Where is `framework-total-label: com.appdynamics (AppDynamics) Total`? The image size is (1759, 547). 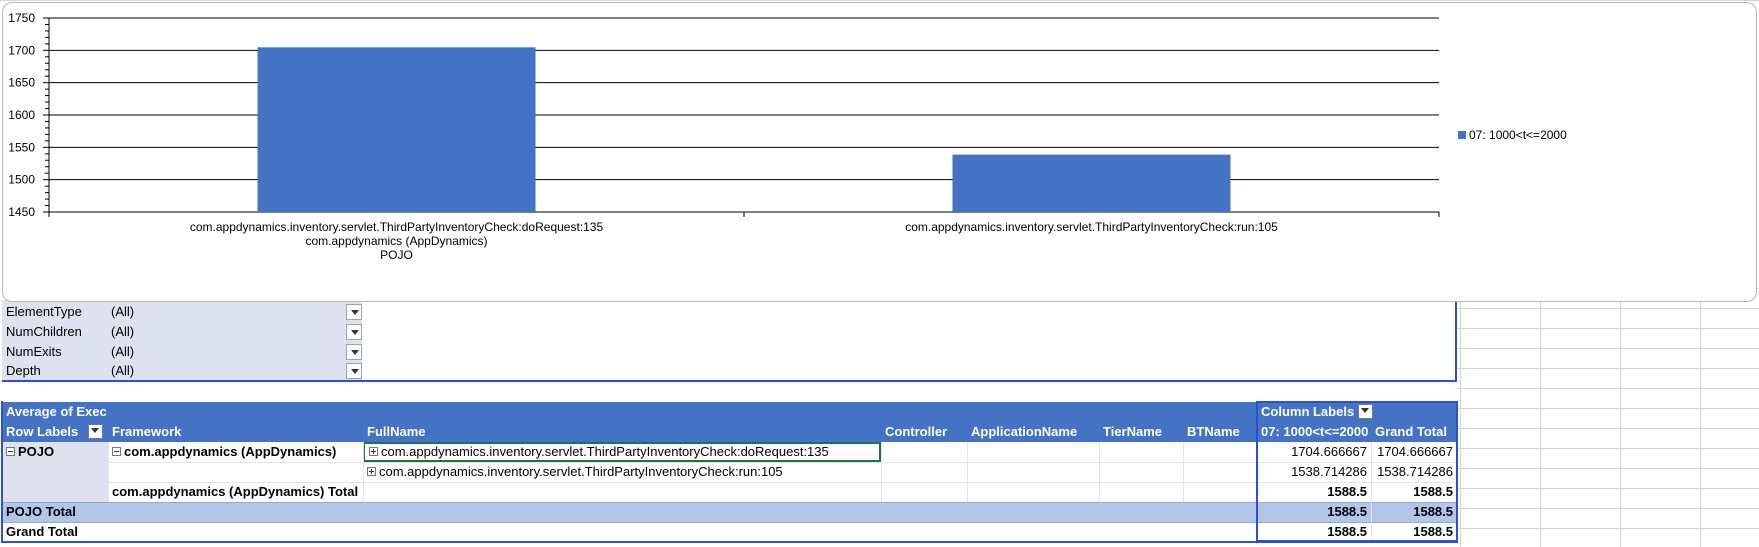 framework-total-label: com.appdynamics (AppDynamics) Total is located at coordinates (235, 491).